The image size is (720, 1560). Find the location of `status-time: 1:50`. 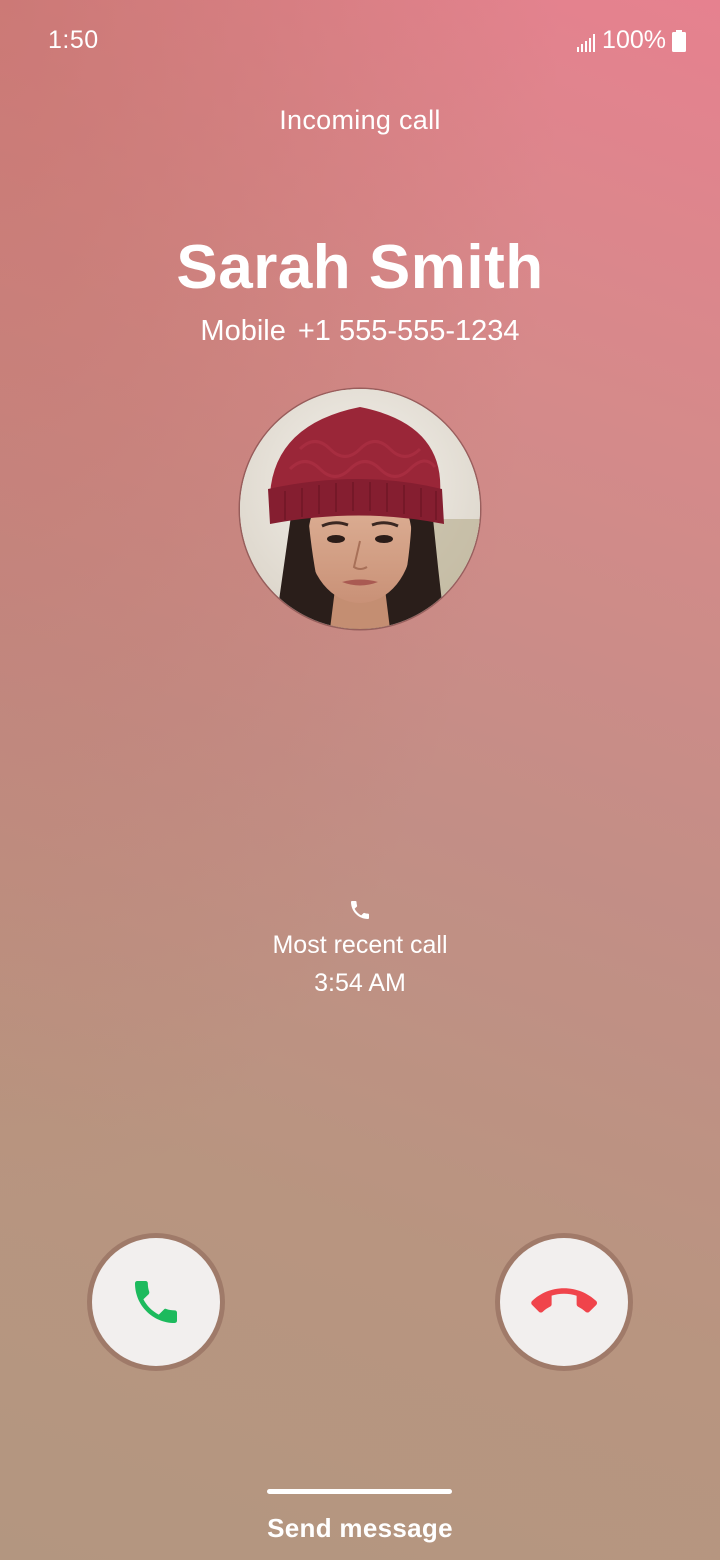

status-time: 1:50 is located at coordinates (73, 40).